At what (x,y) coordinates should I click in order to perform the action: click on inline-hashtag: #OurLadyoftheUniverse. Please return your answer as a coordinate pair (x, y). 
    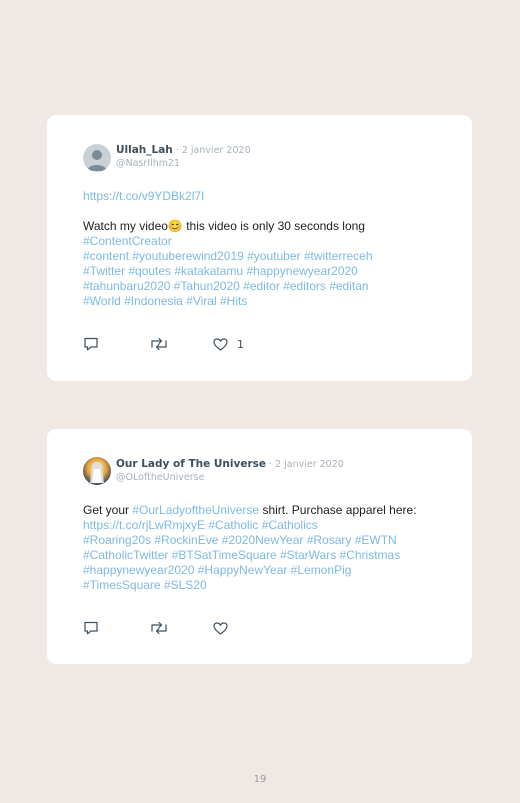
    Looking at the image, I should click on (195, 510).